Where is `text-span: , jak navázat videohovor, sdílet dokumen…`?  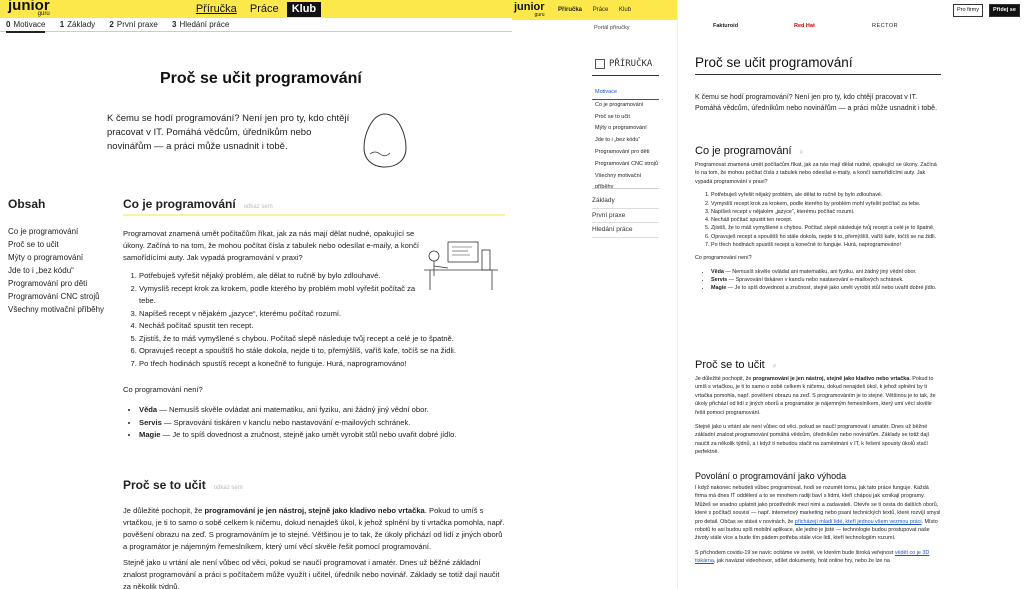 text-span: , jak navázat videohovor, sdílet dokumen… is located at coordinates (801, 561).